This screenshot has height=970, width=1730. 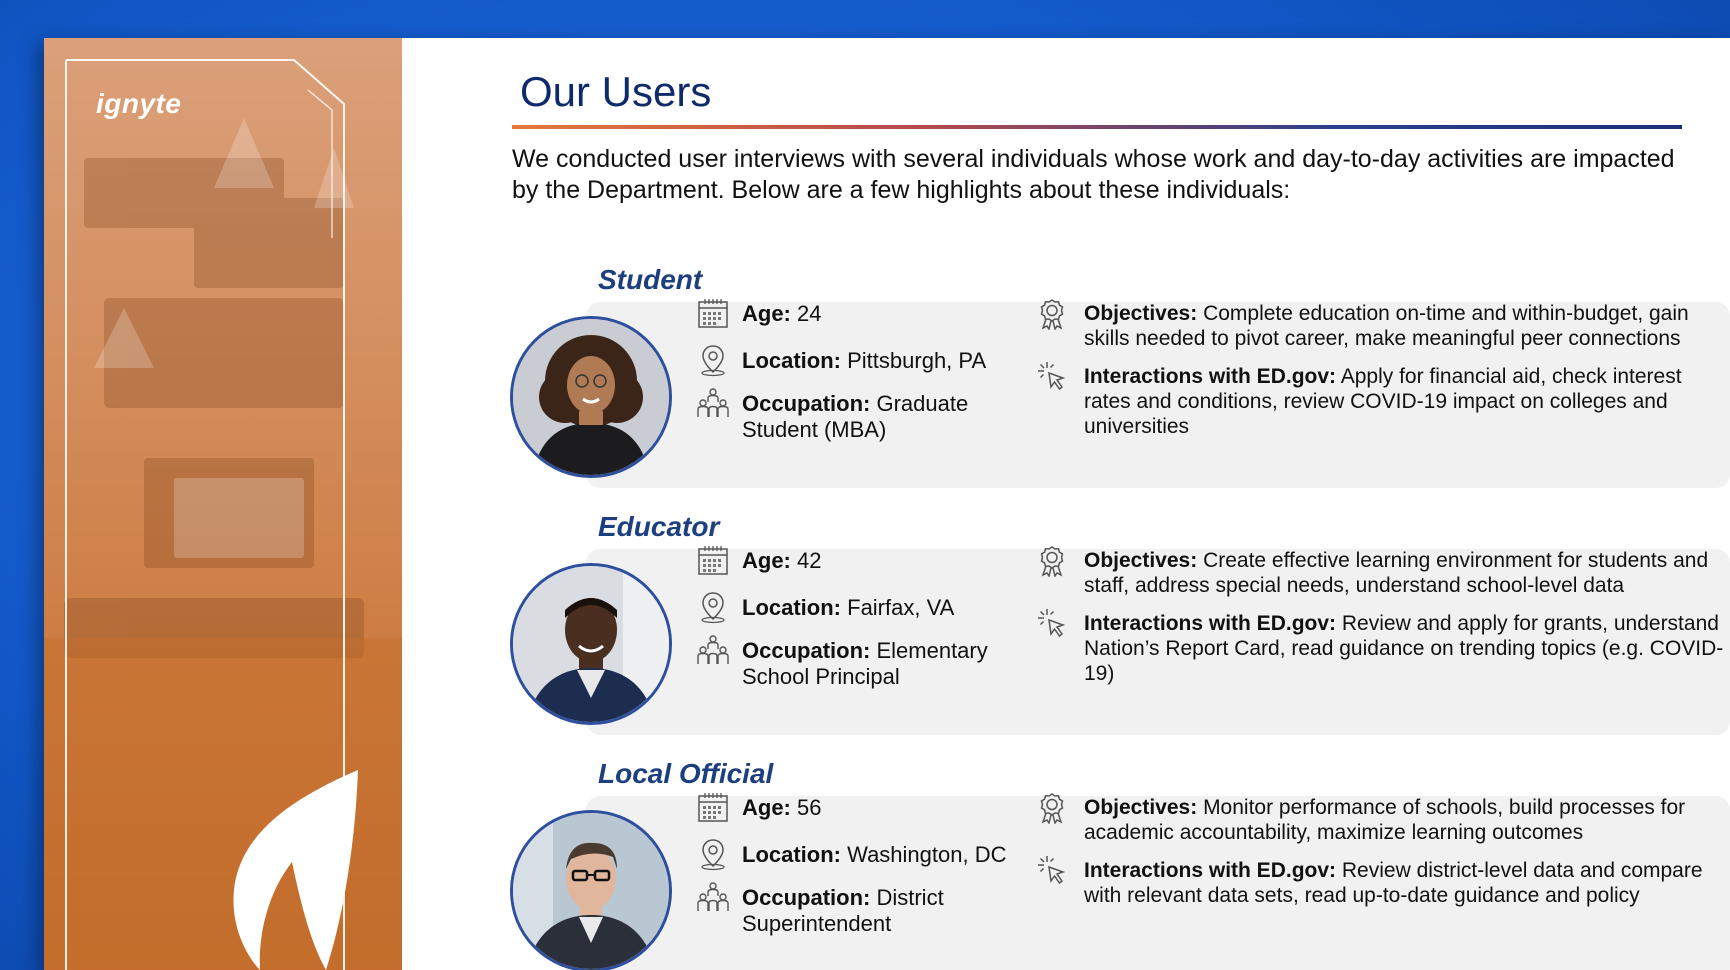 I want to click on title-underline, so click(x=1097, y=127).